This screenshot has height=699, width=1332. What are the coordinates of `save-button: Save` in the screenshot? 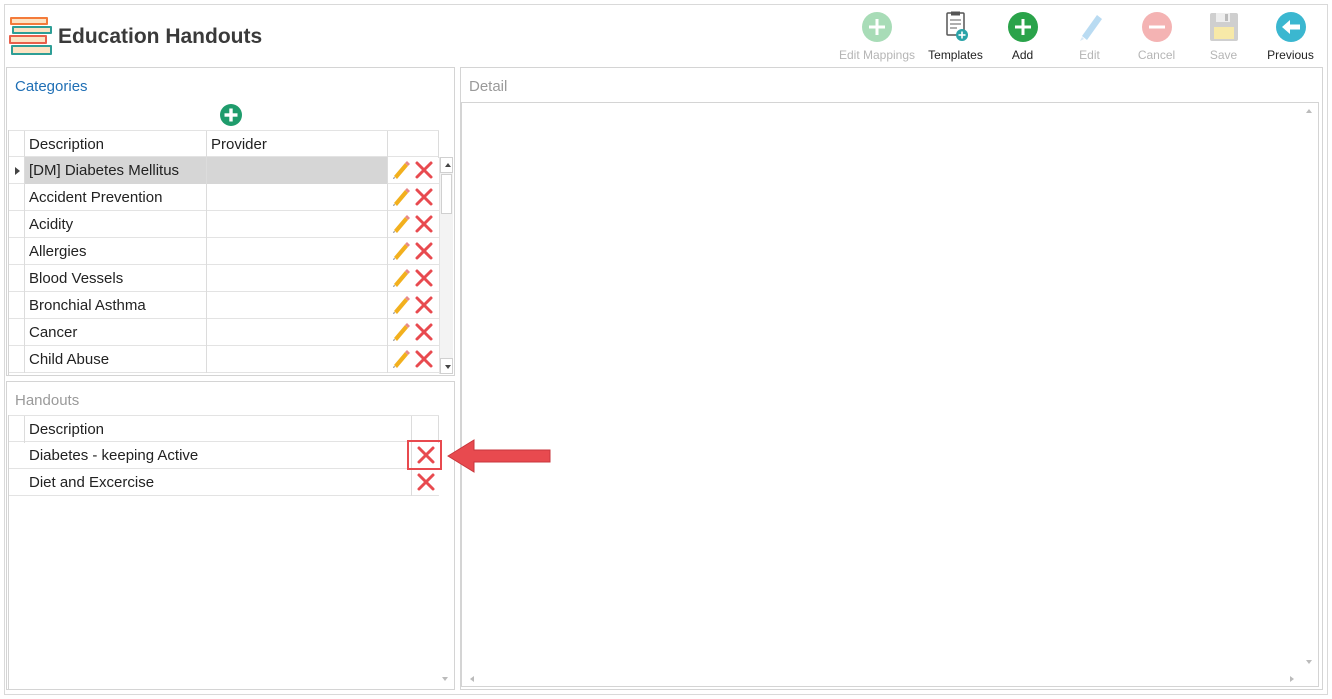 It's located at (1223, 36).